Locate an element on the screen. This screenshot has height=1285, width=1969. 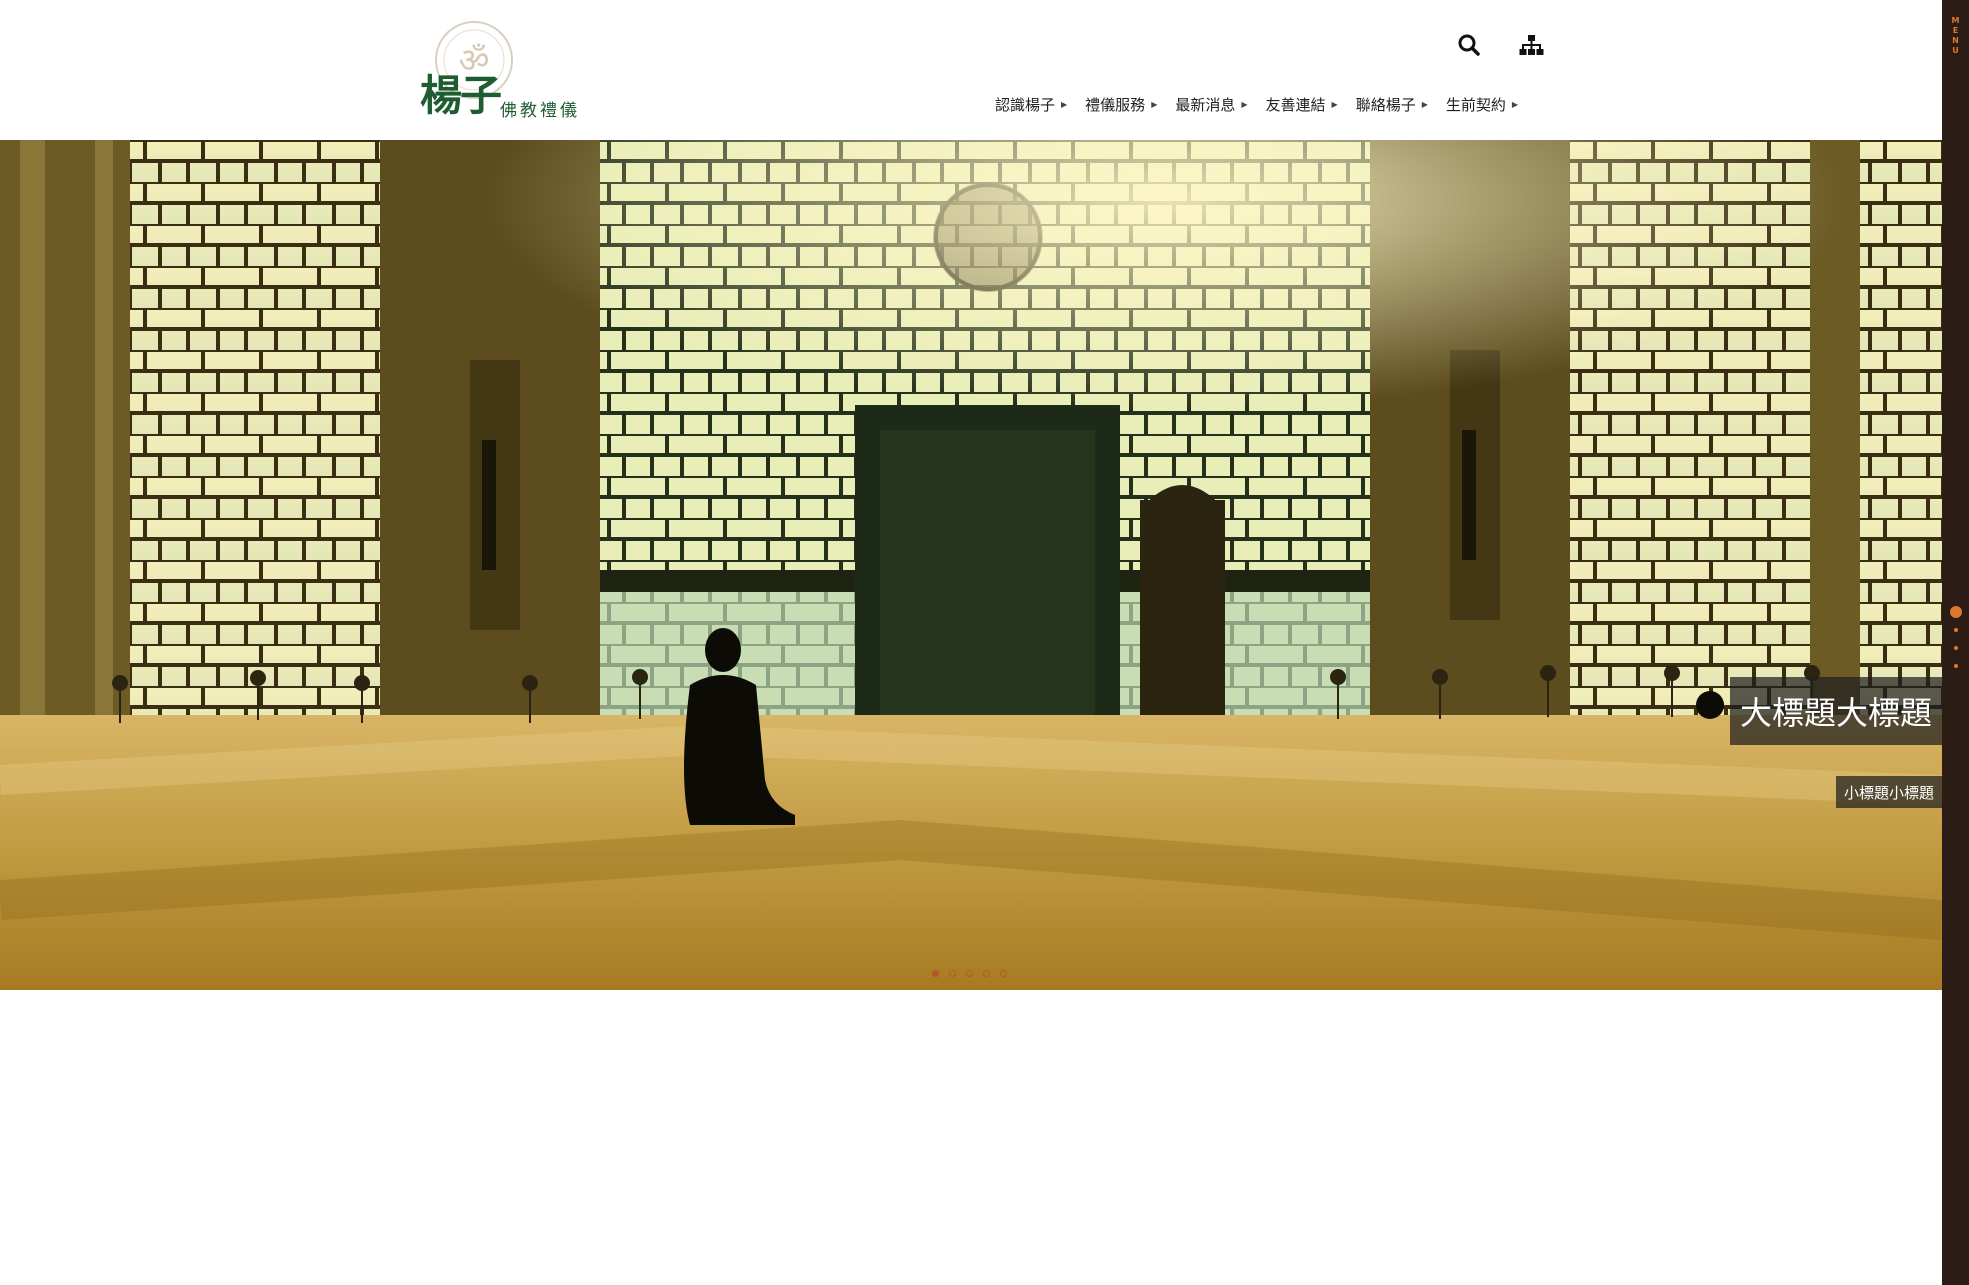
search-button is located at coordinates (1469, 45).